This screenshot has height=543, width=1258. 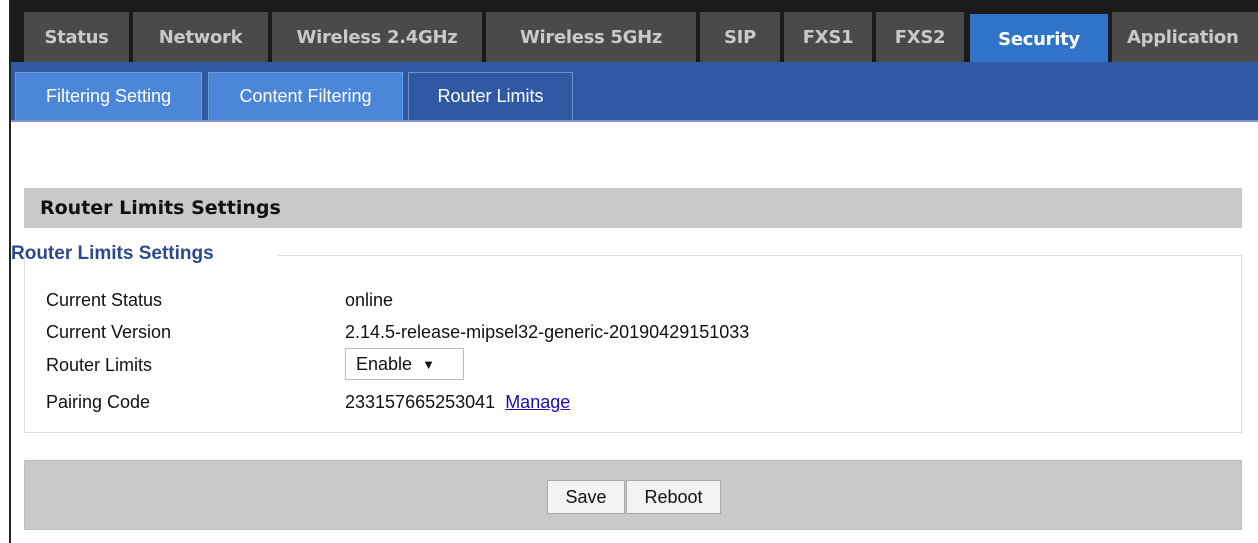 I want to click on manage-link: Manage, so click(x=537, y=402).